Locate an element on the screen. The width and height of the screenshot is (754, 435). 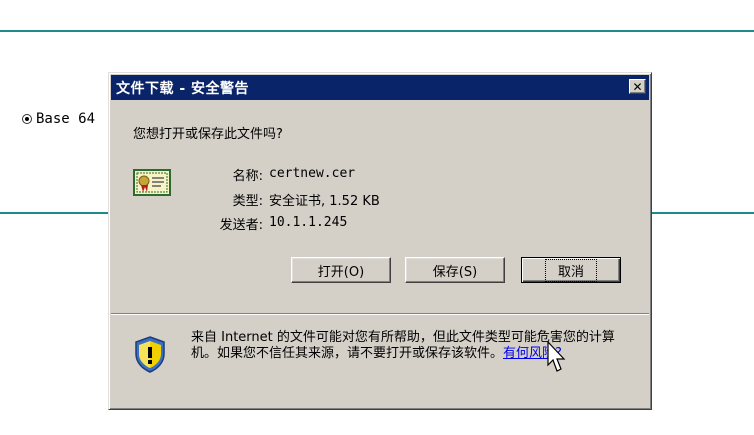
dialog-separator is located at coordinates (380, 314).